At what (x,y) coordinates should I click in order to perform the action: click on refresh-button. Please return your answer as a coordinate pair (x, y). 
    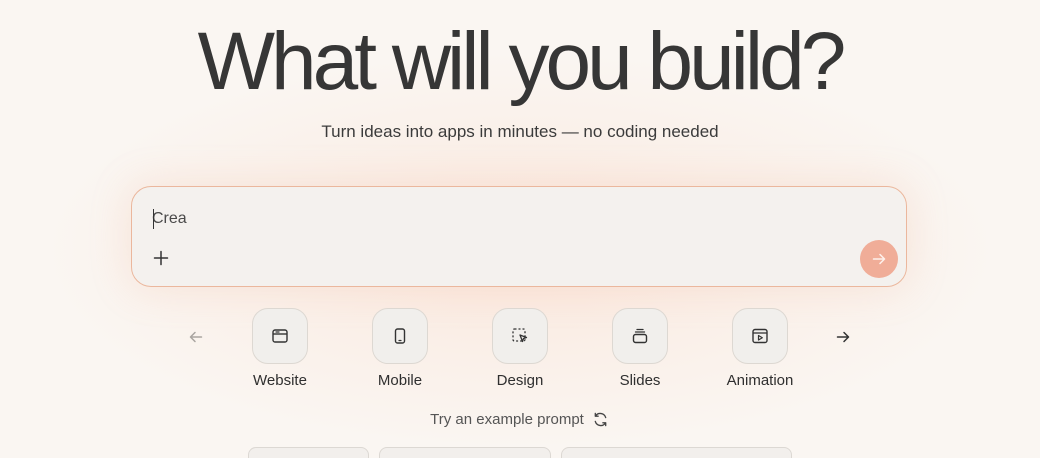
    Looking at the image, I should click on (601, 419).